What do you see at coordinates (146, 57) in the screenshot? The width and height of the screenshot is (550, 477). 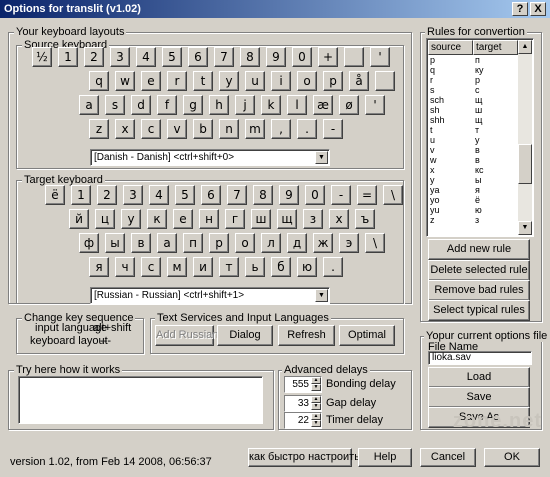 I see `source-key: 4` at bounding box center [146, 57].